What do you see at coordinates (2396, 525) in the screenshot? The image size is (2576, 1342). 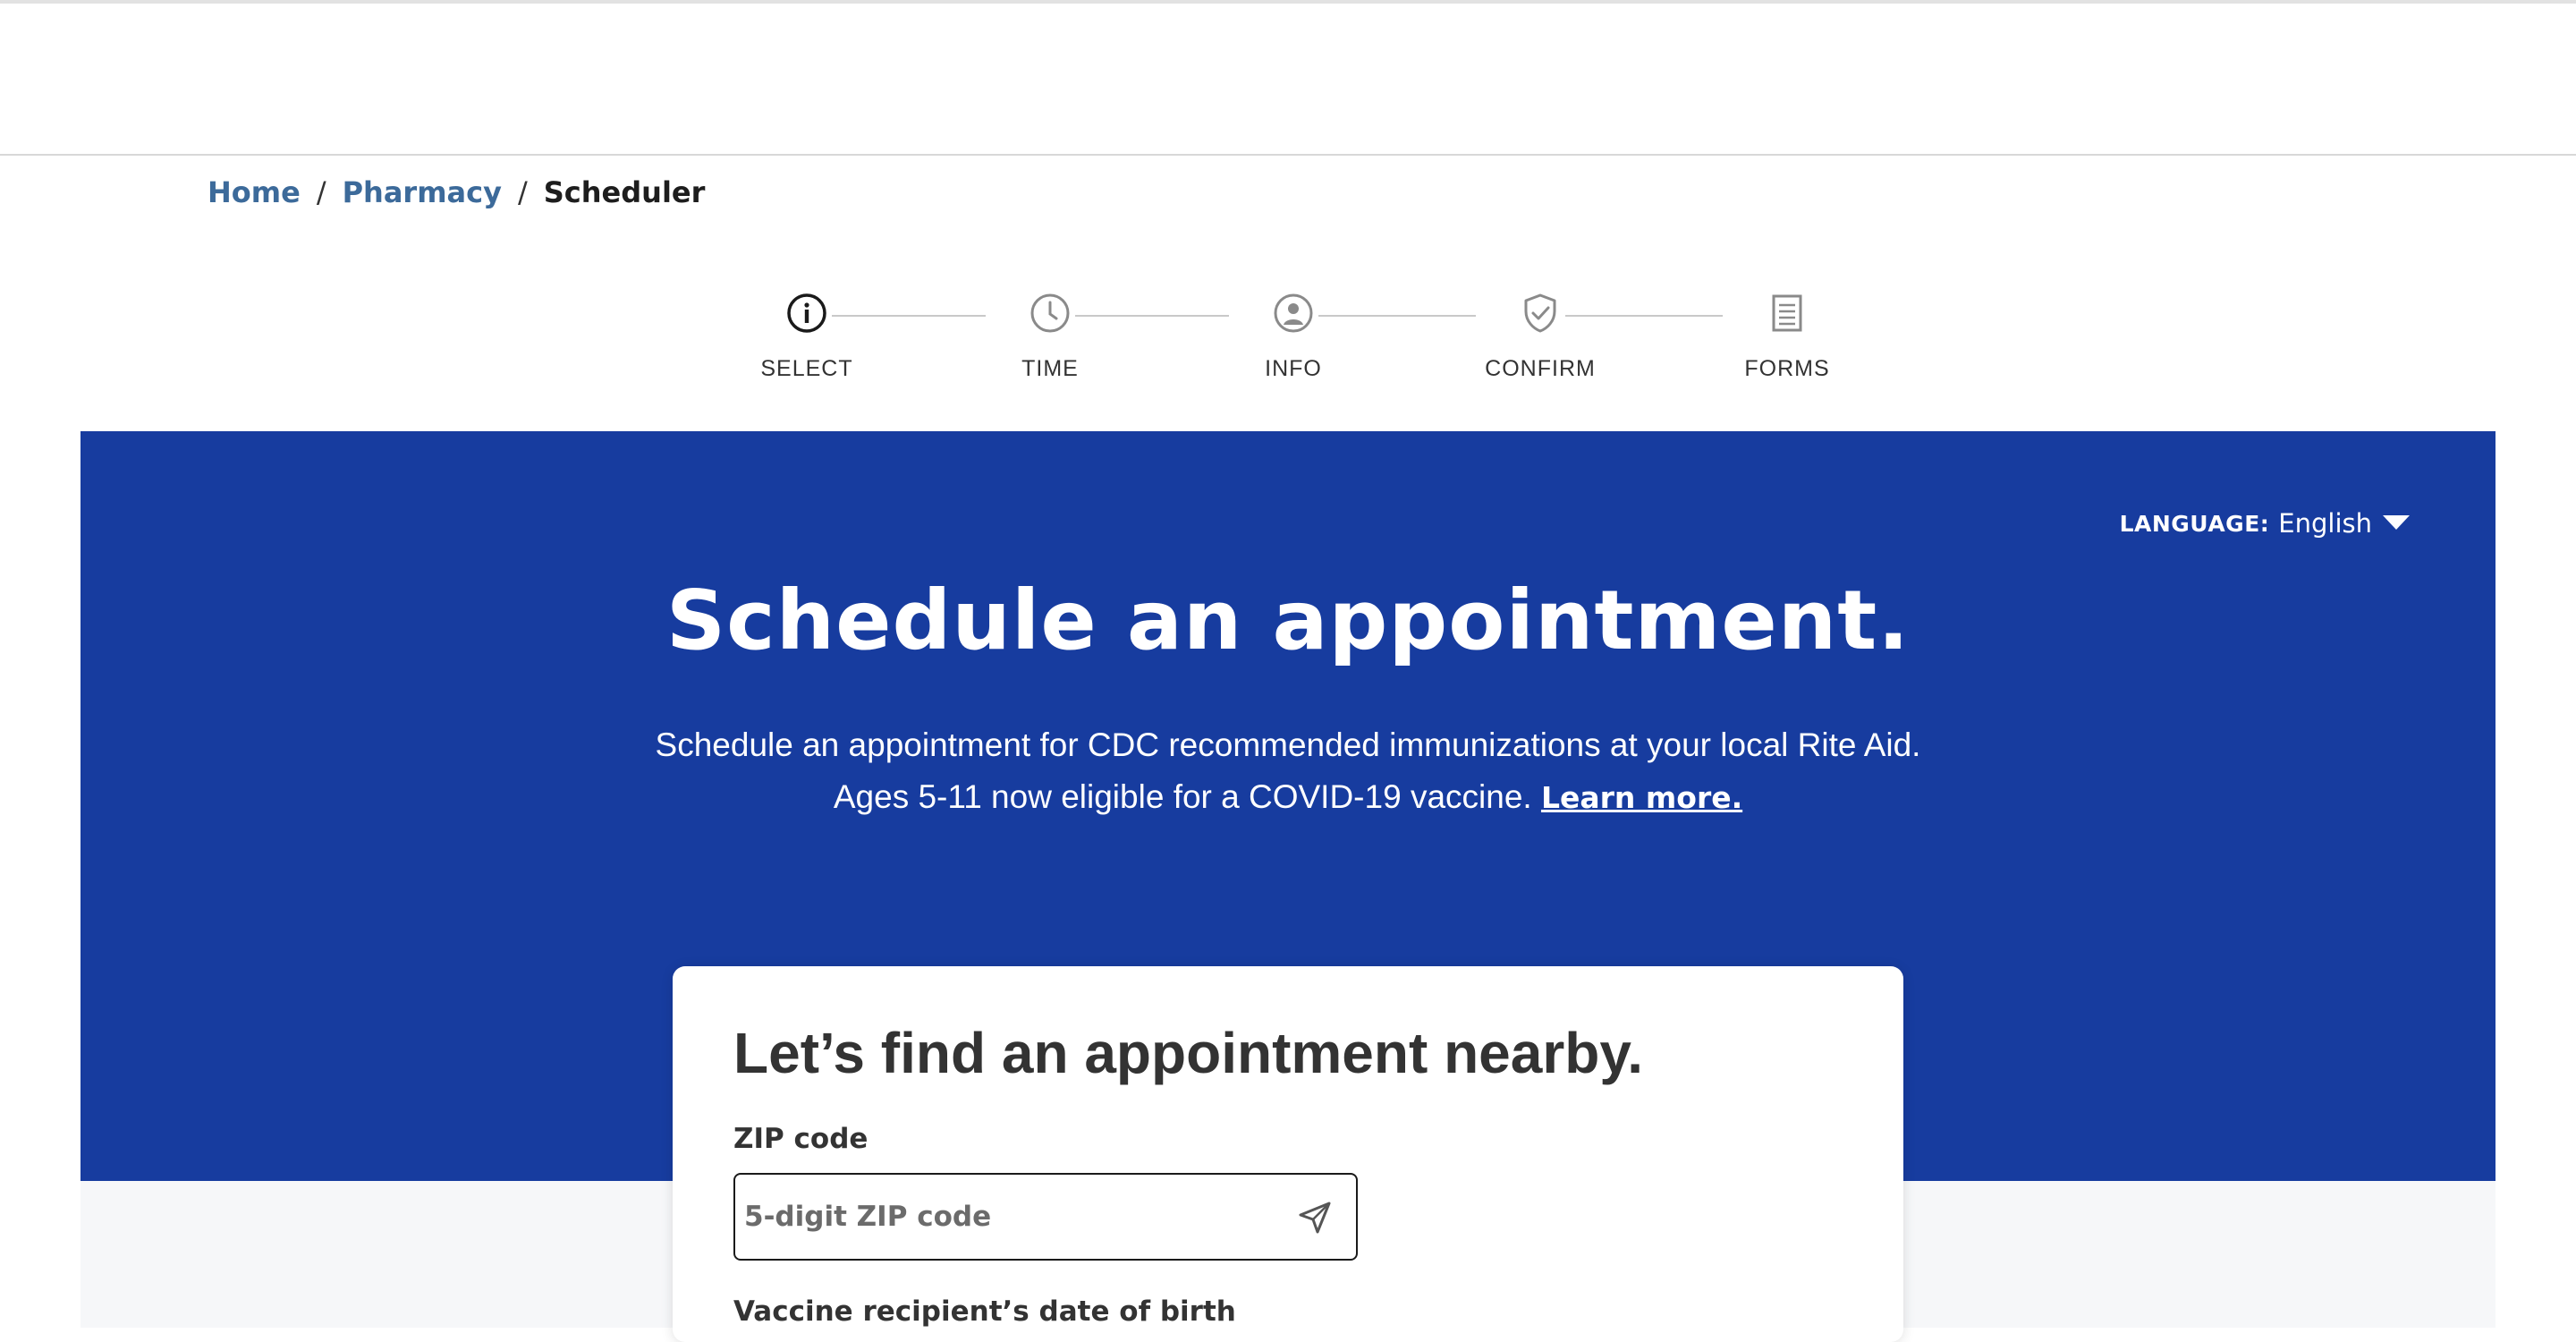 I see `caret-down-icon` at bounding box center [2396, 525].